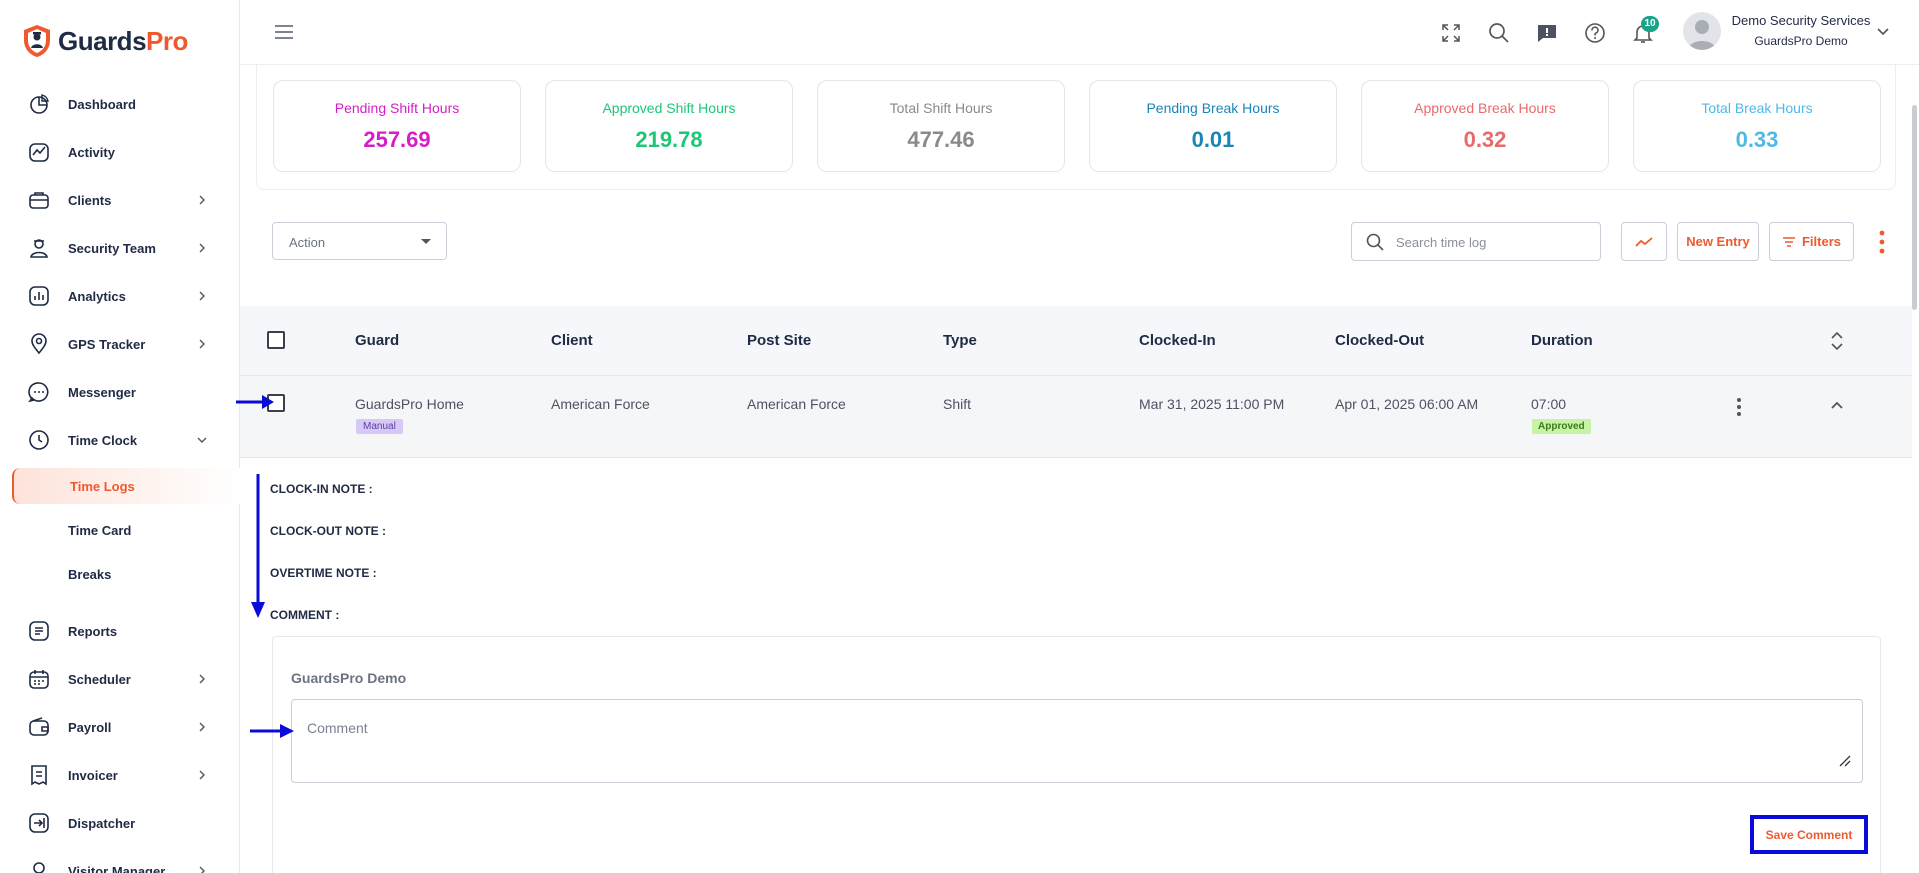 The height and width of the screenshot is (873, 1919). What do you see at coordinates (1837, 341) in the screenshot?
I see `sort-toggle-icon` at bounding box center [1837, 341].